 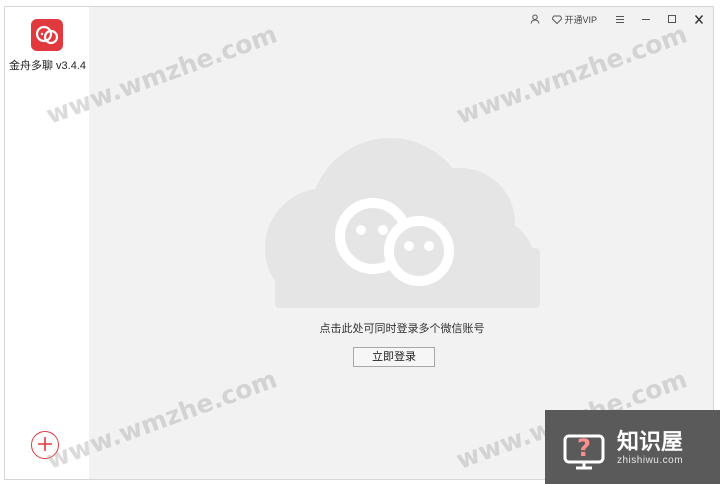 I want to click on minimize-icon, so click(x=646, y=19).